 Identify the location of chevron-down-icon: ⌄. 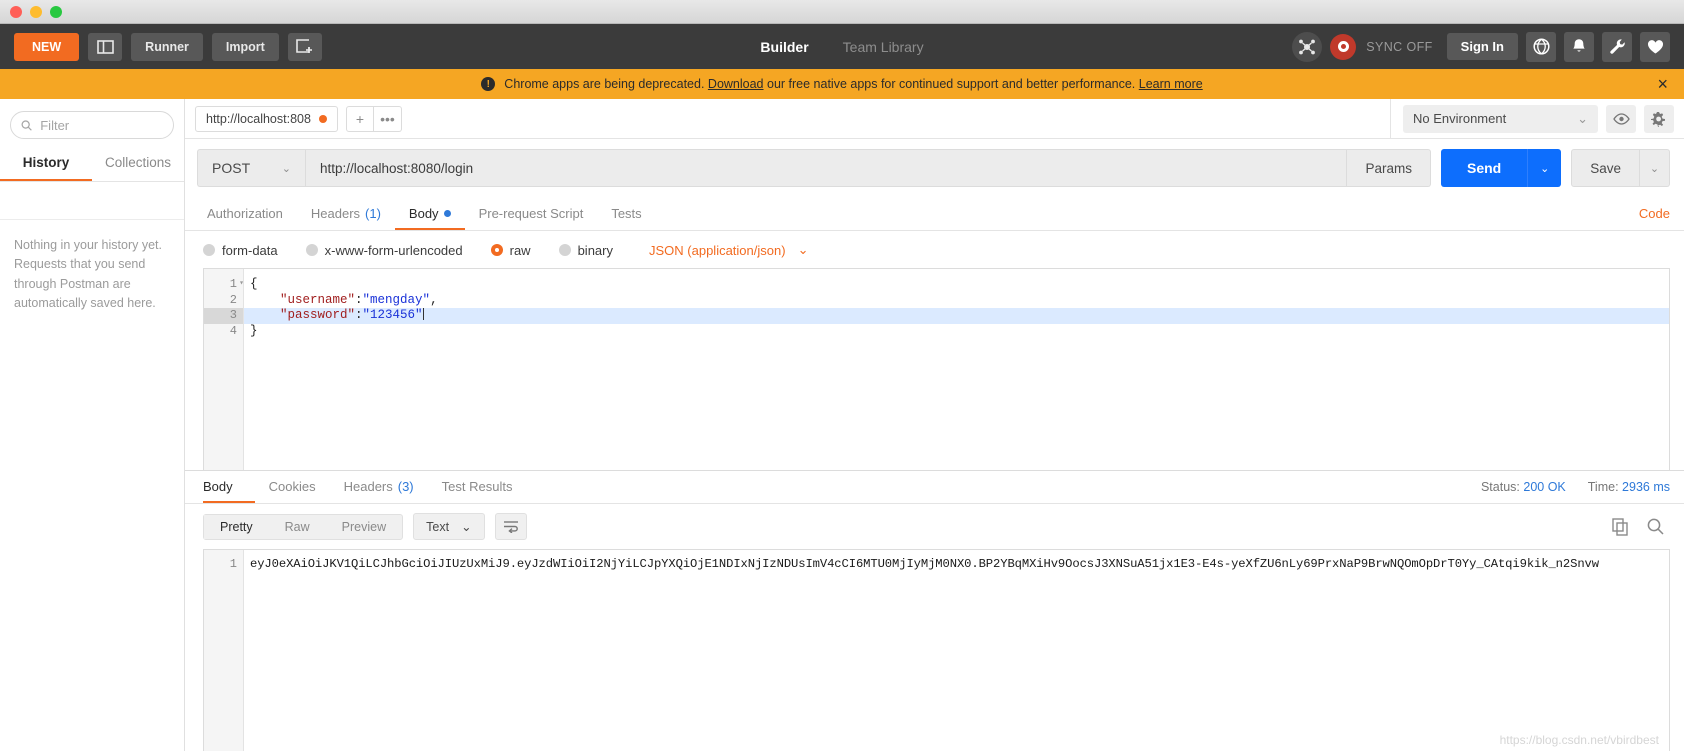
(286, 168).